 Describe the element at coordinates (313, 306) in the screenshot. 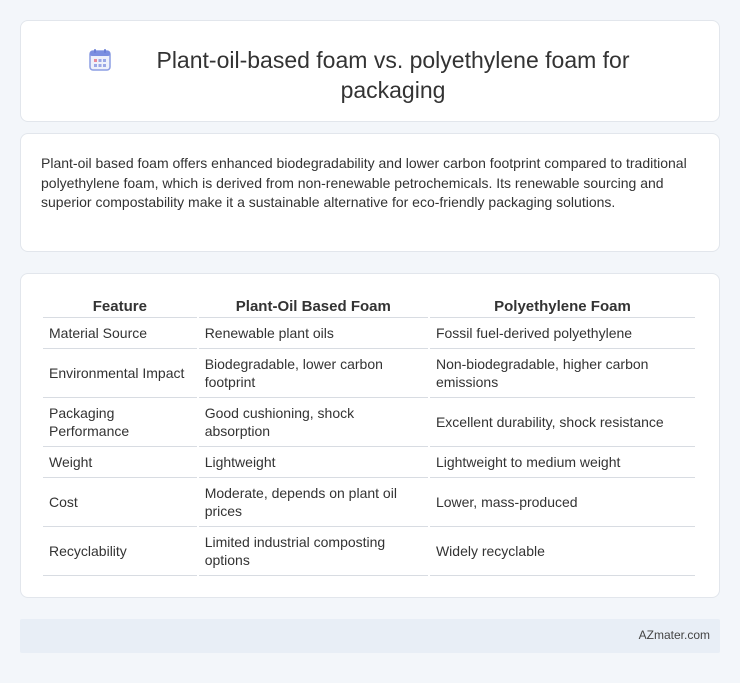

I see `header-plant-oil-foam: Plant-Oil Based Foam` at that location.